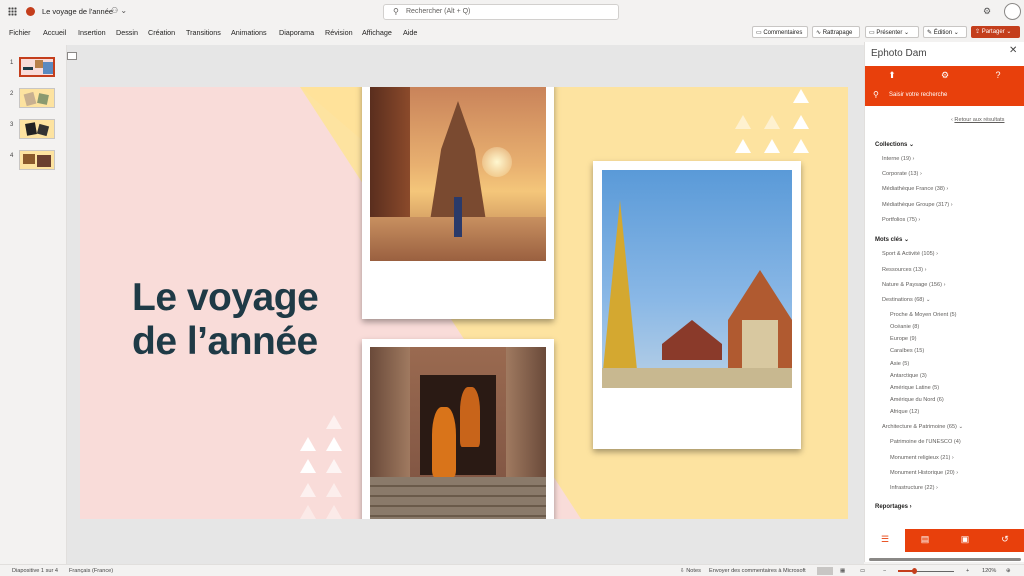 The image size is (1024, 576). I want to click on photo-temple-sunset, so click(458, 174).